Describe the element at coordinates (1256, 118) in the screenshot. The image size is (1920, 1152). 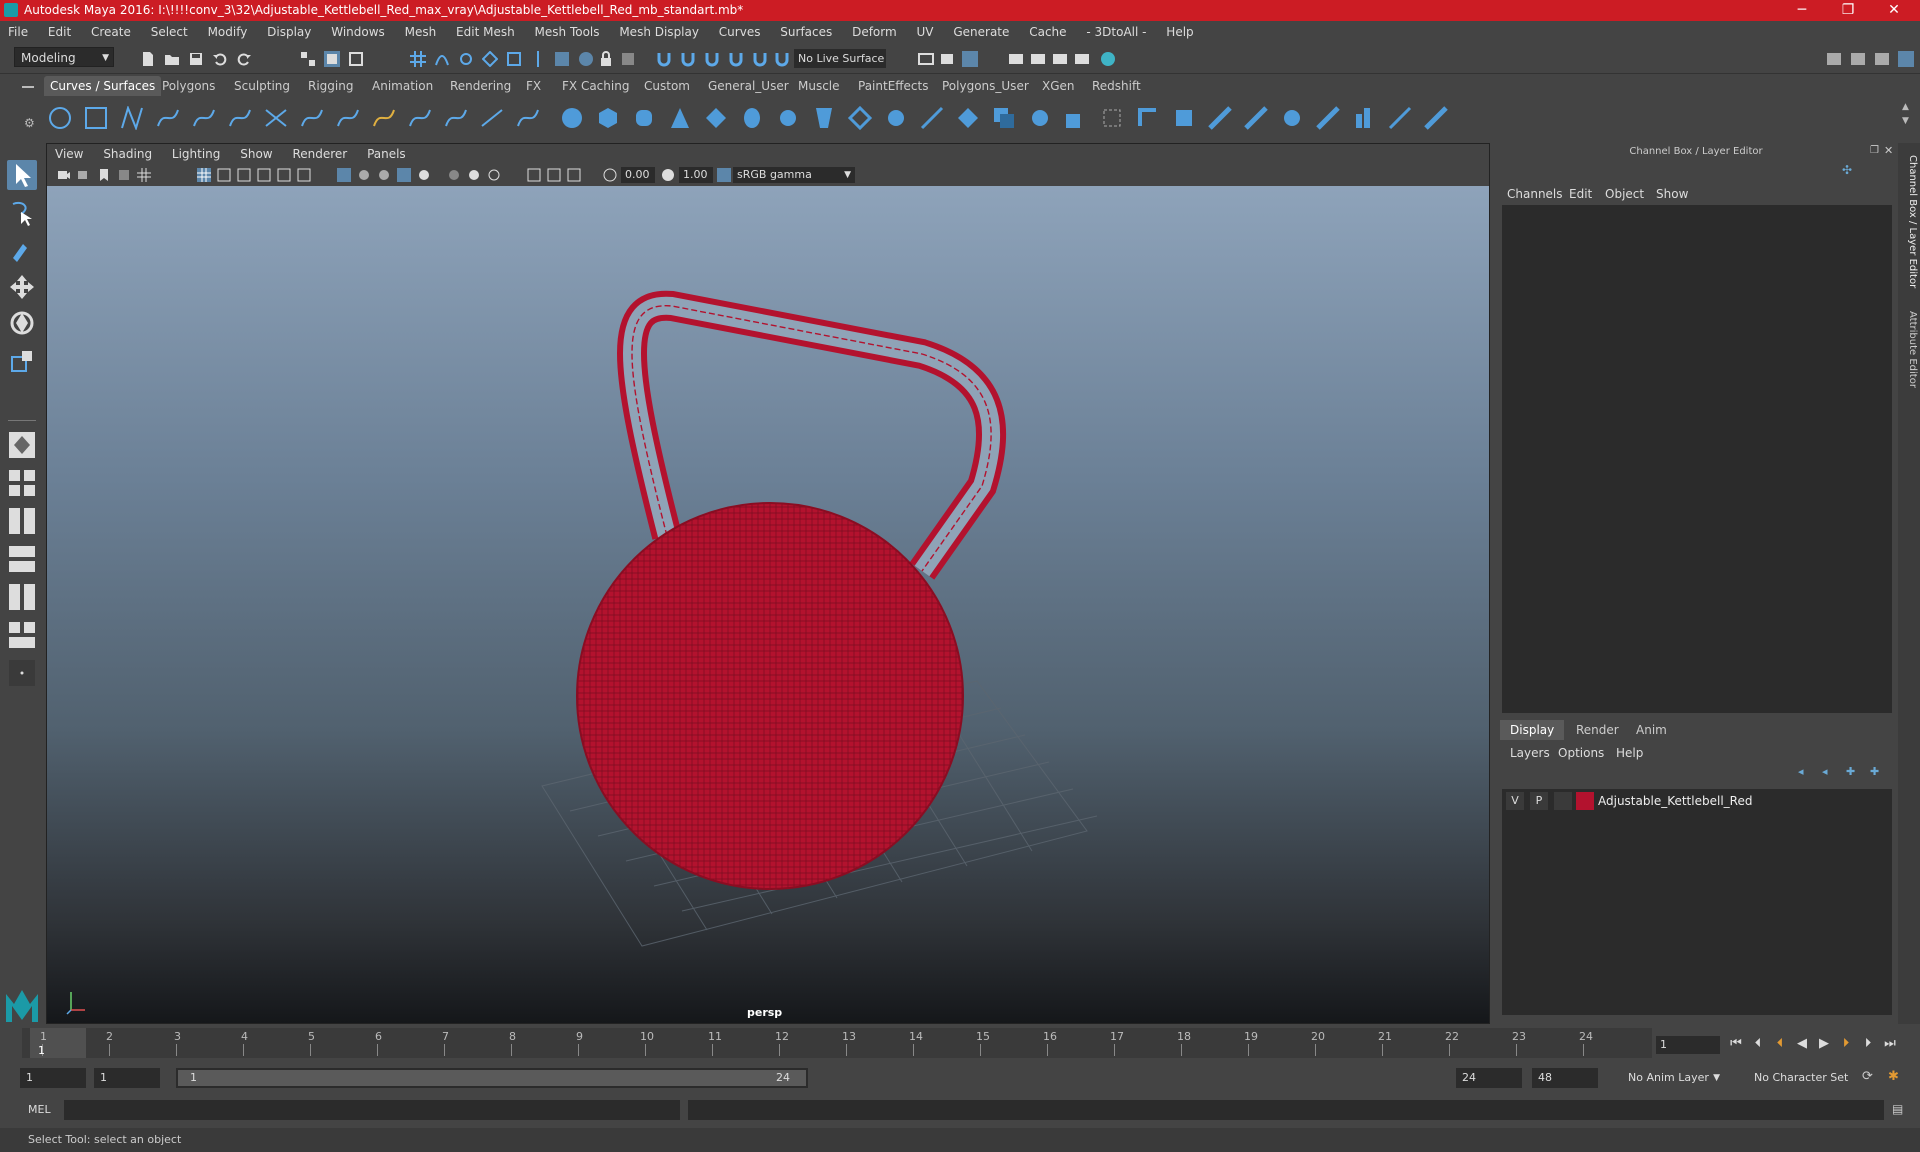
I see `detach-surfaces-icon` at that location.